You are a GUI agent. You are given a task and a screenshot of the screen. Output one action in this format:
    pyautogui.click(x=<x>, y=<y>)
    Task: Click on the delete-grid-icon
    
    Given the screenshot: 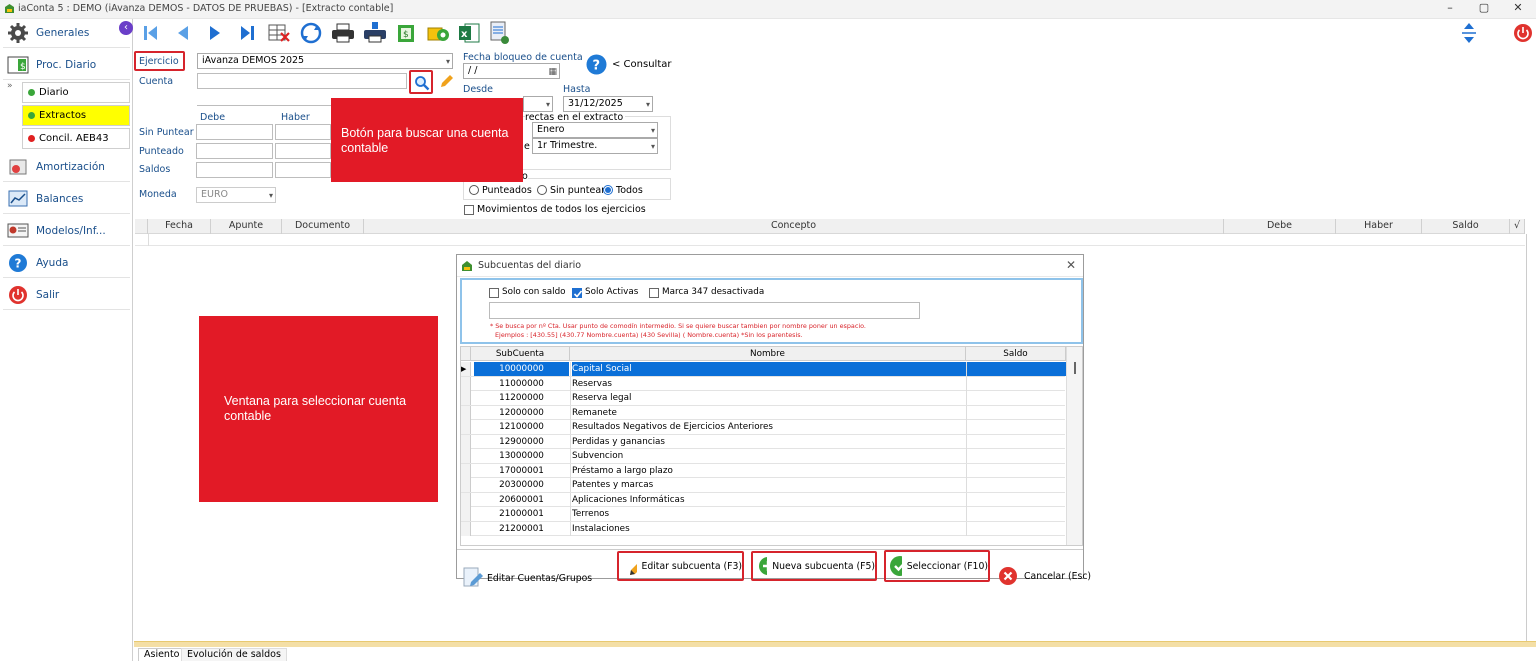 What is the action you would take?
    pyautogui.click(x=279, y=33)
    